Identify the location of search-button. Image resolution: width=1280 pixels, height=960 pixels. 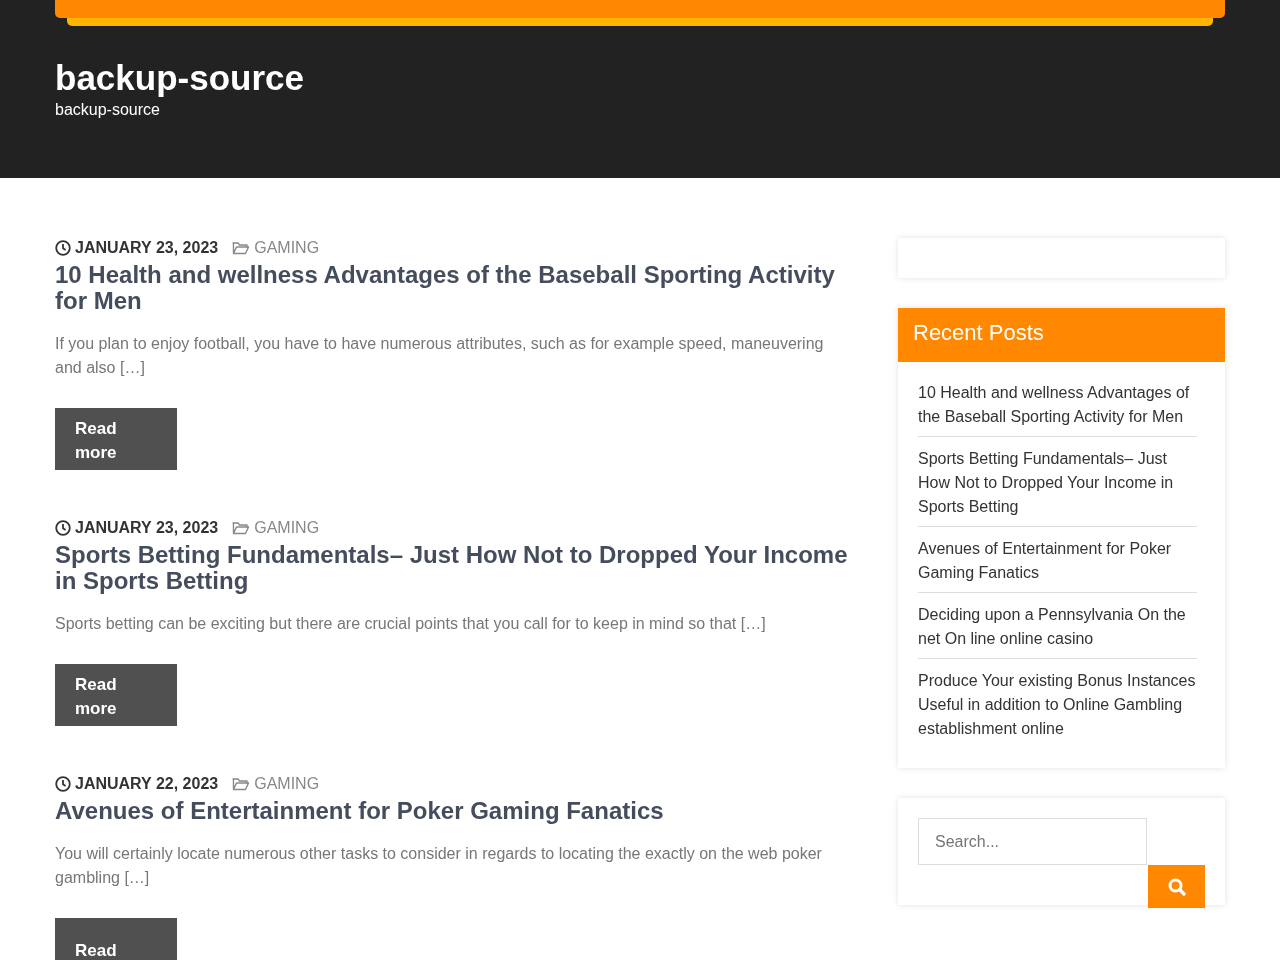
(1176, 886).